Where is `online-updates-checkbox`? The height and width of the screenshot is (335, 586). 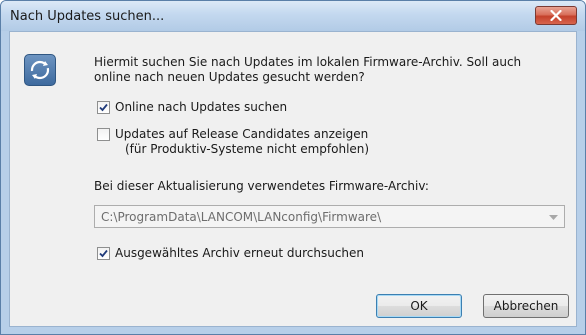 online-updates-checkbox is located at coordinates (103, 107).